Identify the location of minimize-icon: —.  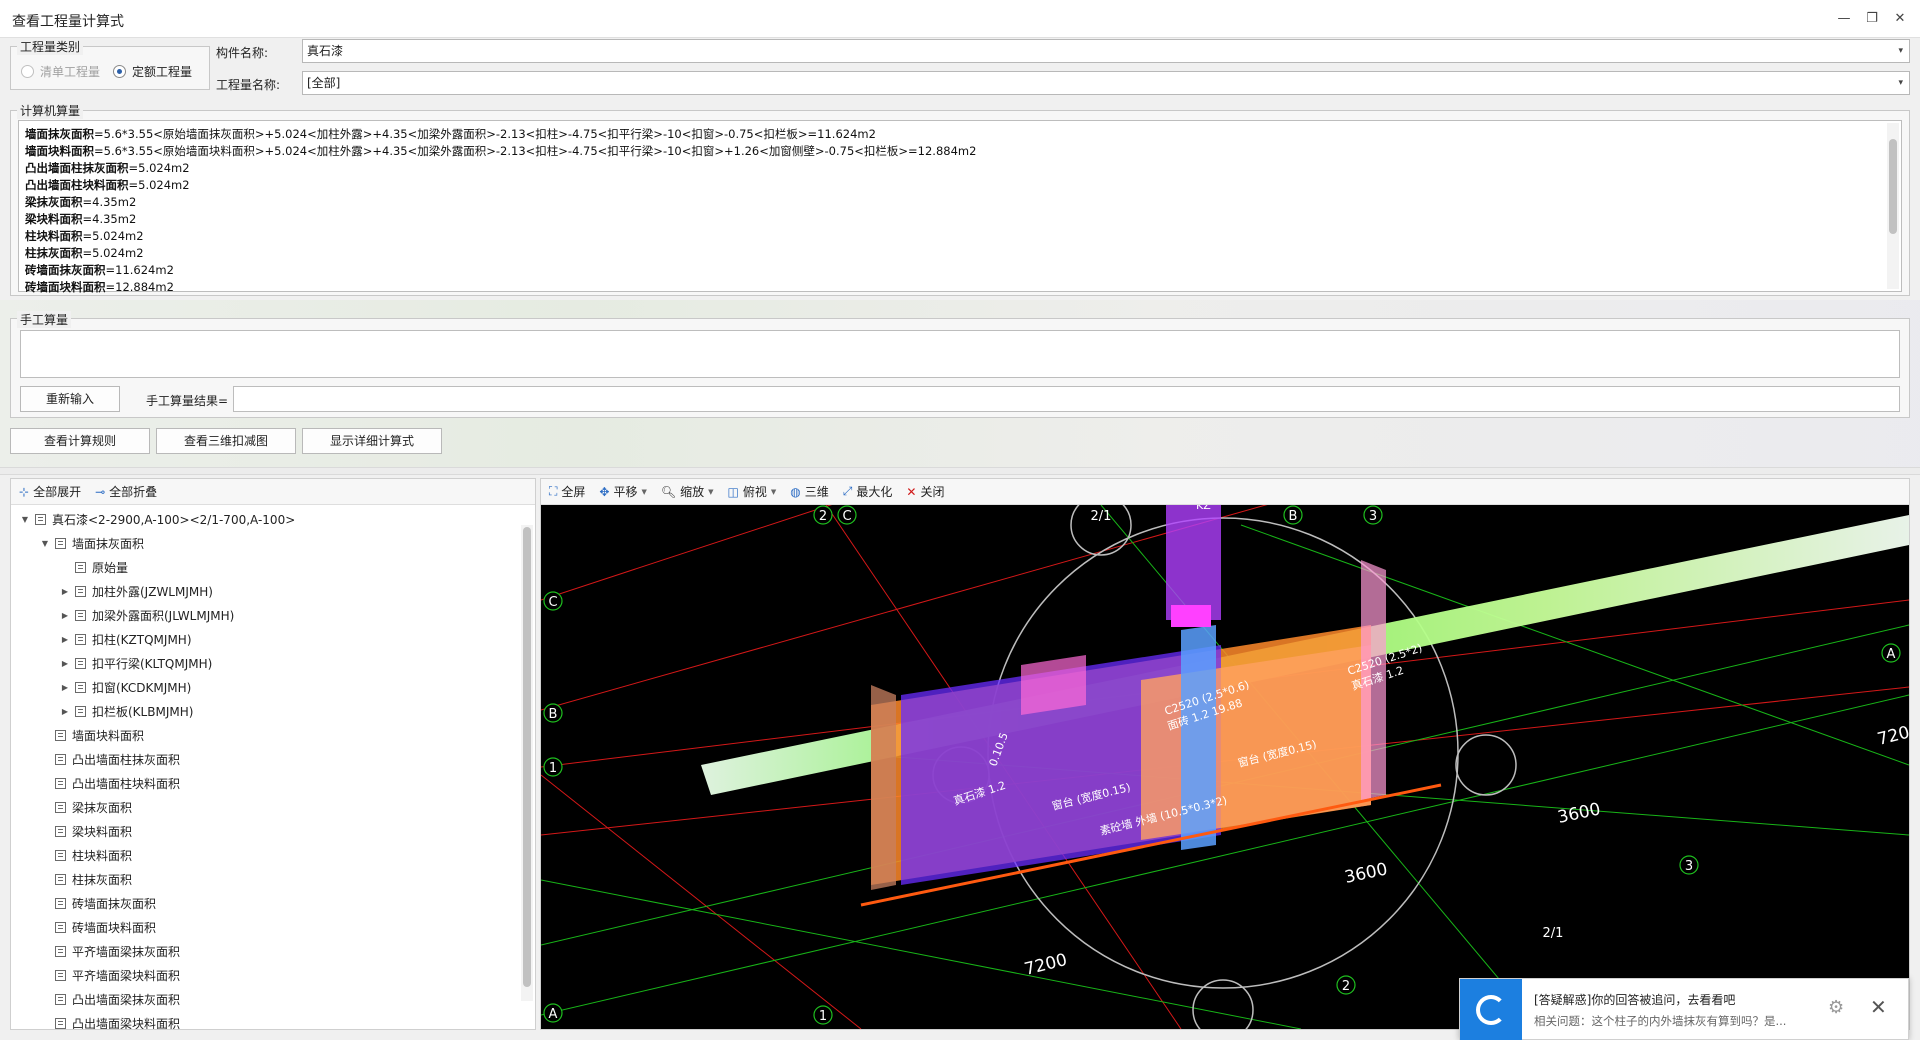
(1844, 19).